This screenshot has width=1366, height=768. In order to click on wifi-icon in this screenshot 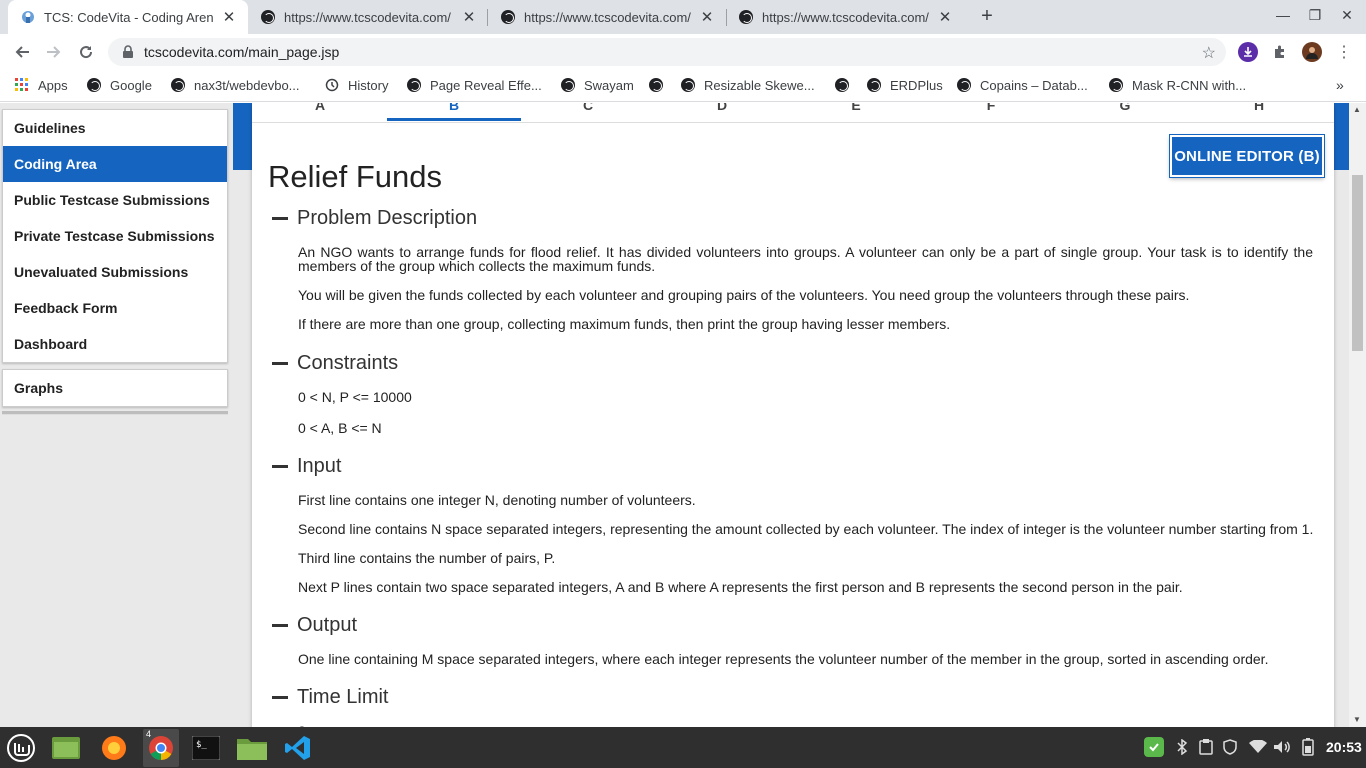, I will do `click(1258, 747)`.